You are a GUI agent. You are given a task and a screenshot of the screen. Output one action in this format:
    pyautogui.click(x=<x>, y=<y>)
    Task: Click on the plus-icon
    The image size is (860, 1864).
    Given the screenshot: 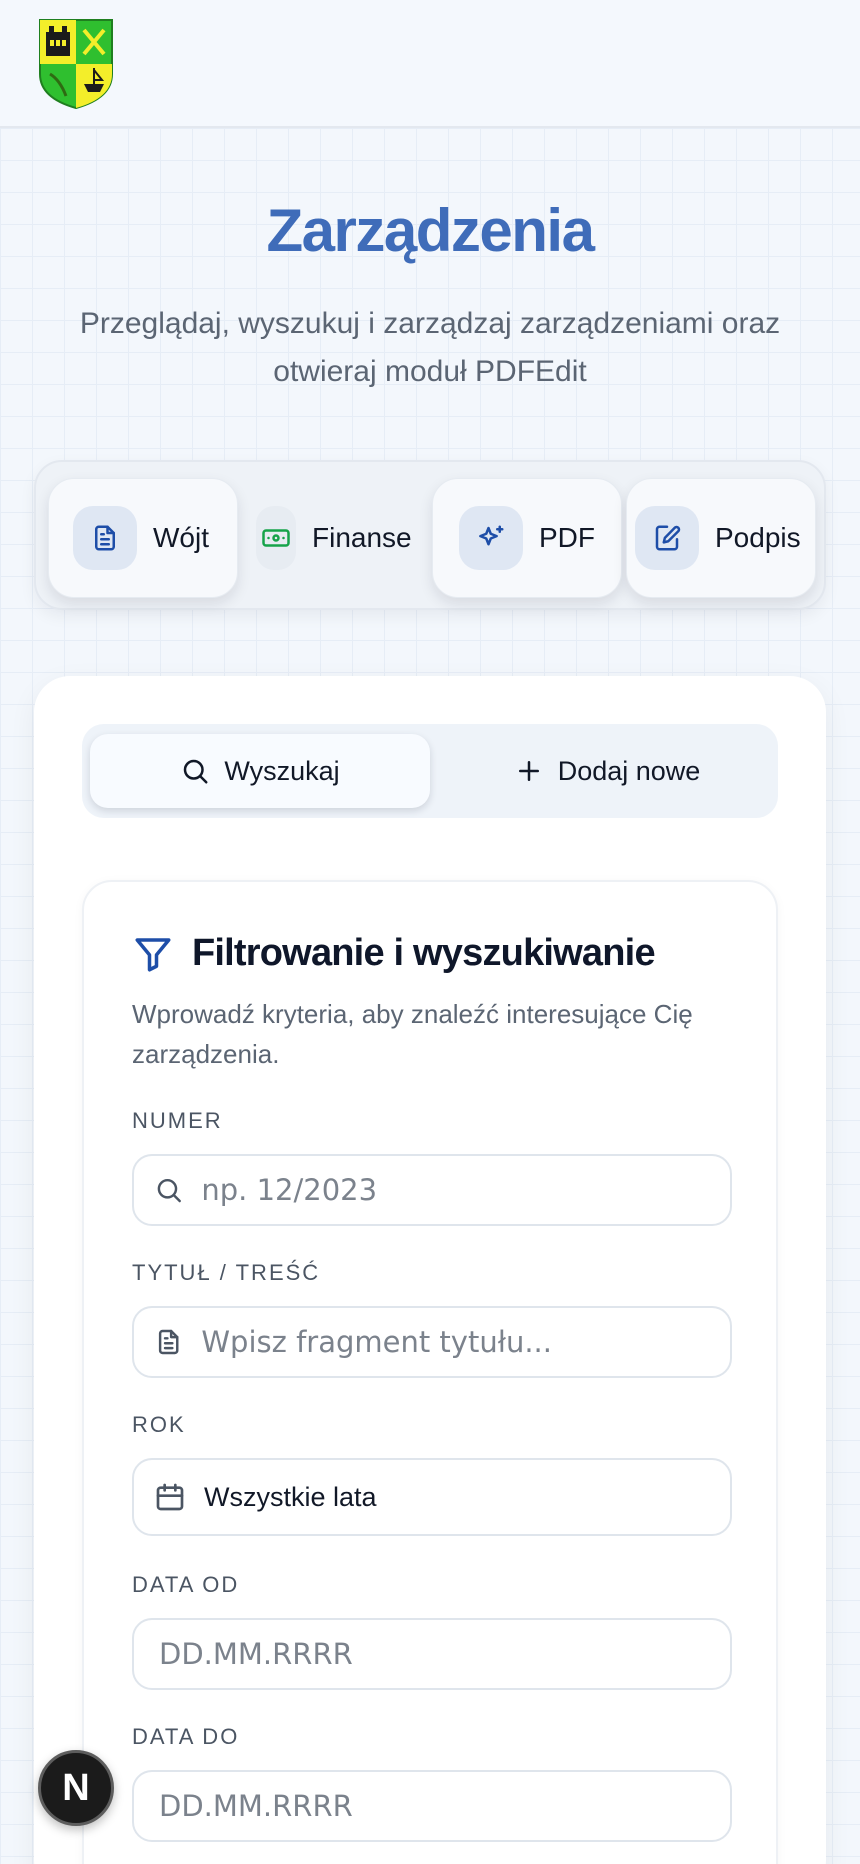 What is the action you would take?
    pyautogui.click(x=528, y=771)
    